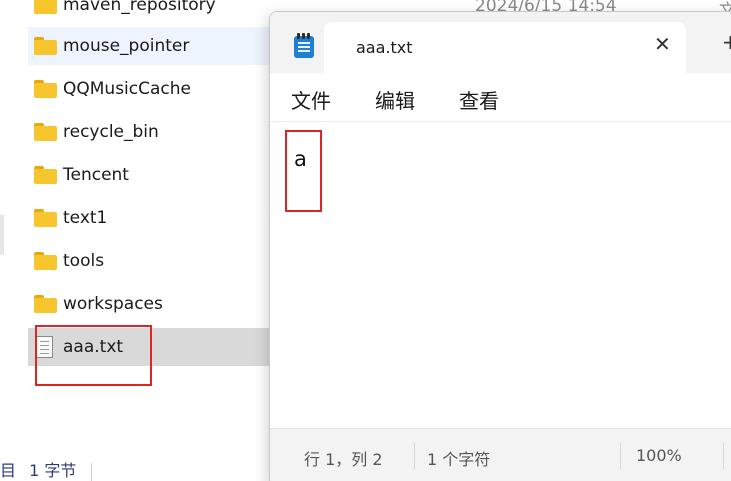 The image size is (731, 481). What do you see at coordinates (384, 47) in the screenshot?
I see `tab-title: aaa.txt` at bounding box center [384, 47].